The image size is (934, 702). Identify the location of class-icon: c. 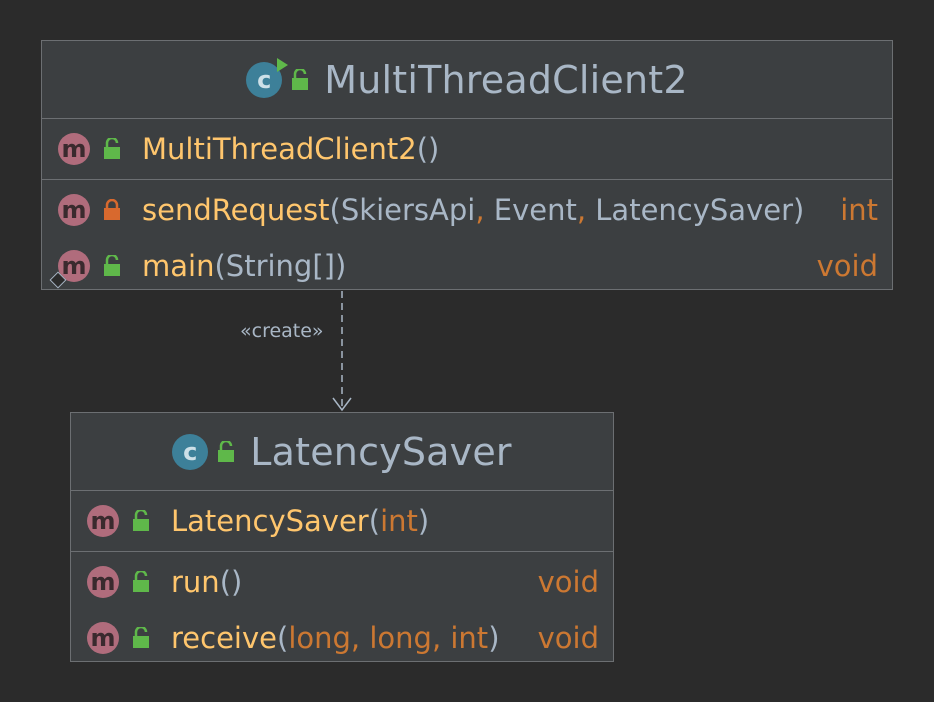
(190, 451).